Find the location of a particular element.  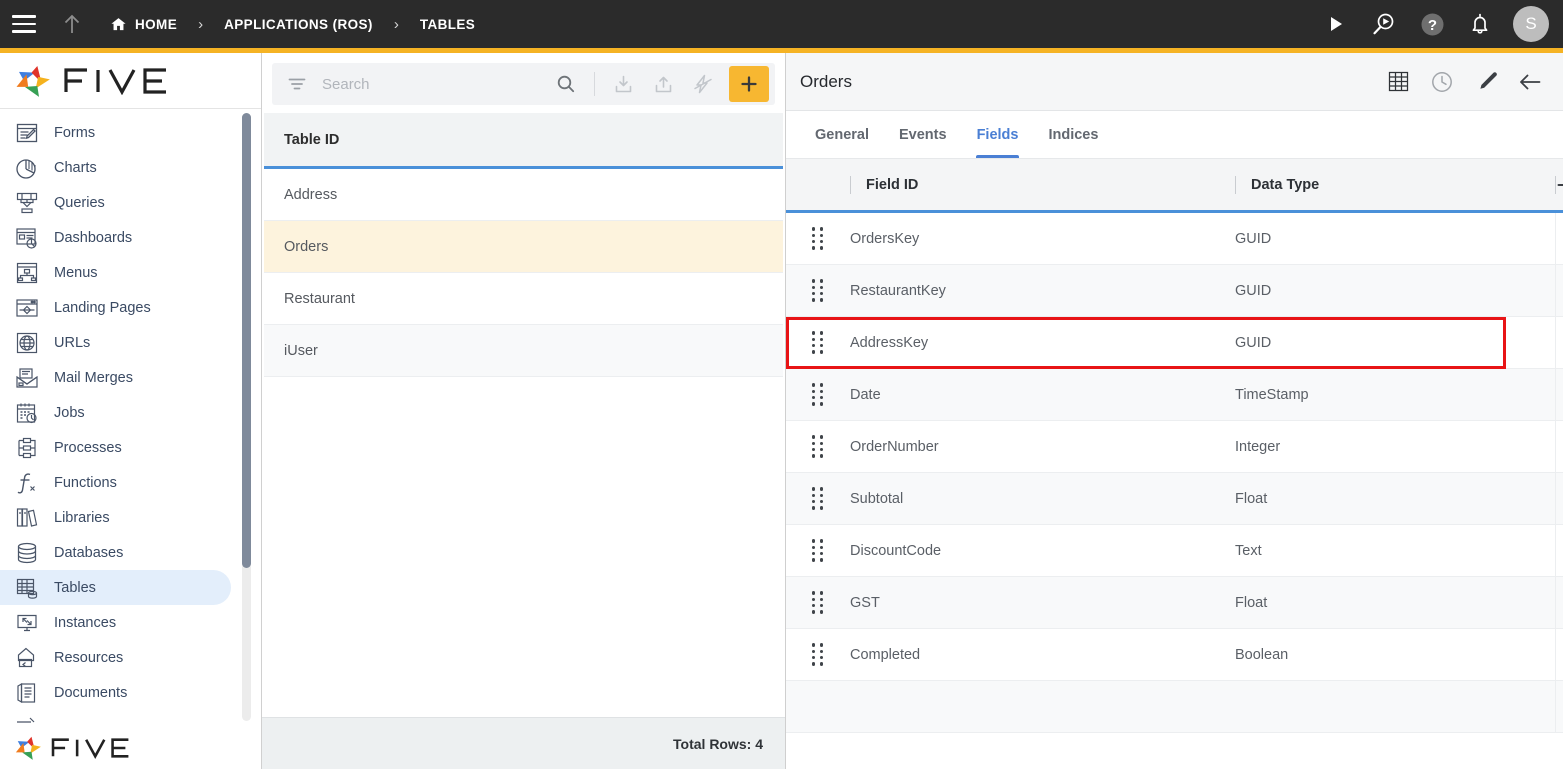

total-rows-label: Total Rows: 4 is located at coordinates (718, 743).